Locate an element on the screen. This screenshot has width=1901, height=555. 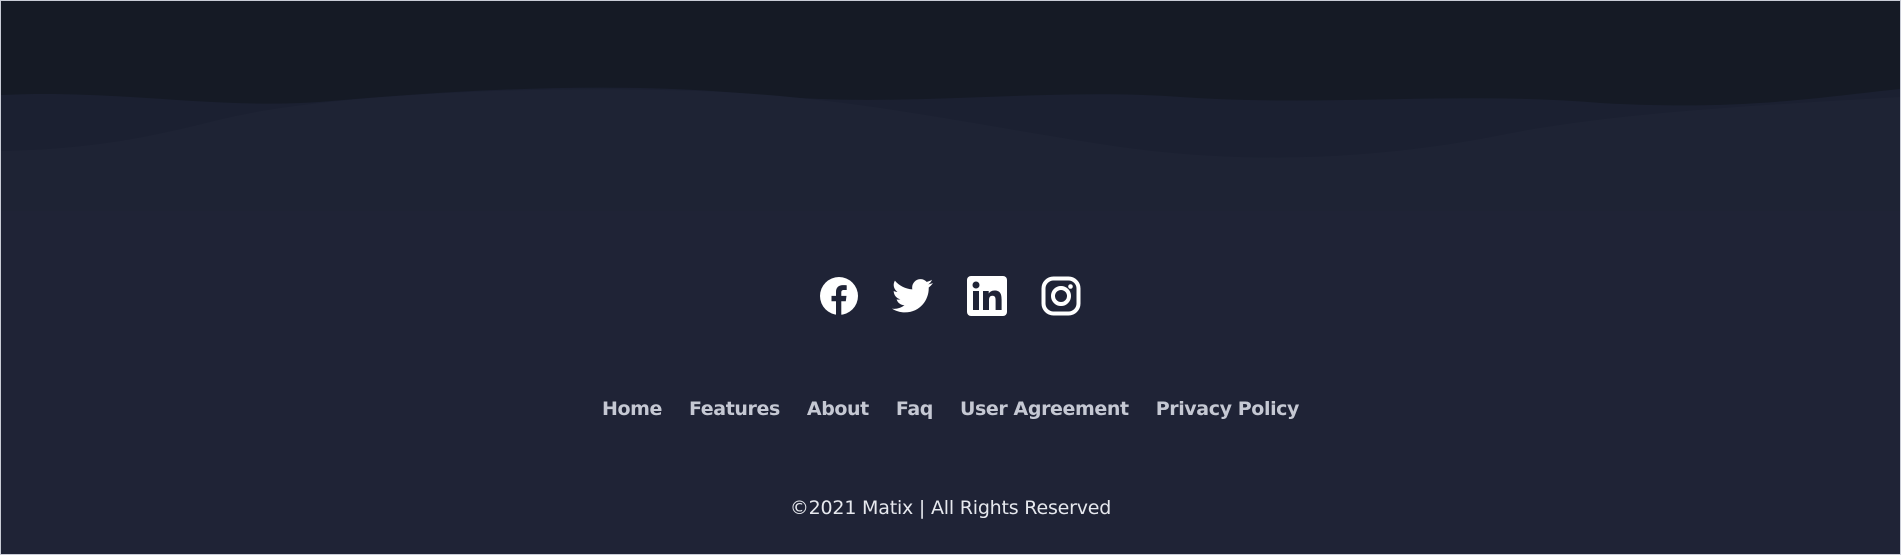
linkedin-icon is located at coordinates (986, 295).